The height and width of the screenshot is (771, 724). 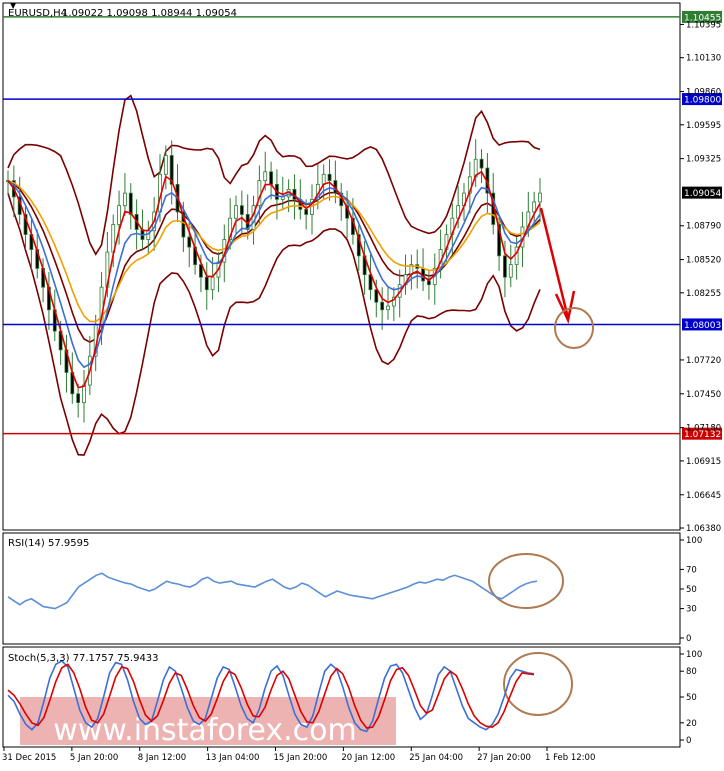 What do you see at coordinates (703, 529) in the screenshot?
I see `price-tick-label: 1.06380` at bounding box center [703, 529].